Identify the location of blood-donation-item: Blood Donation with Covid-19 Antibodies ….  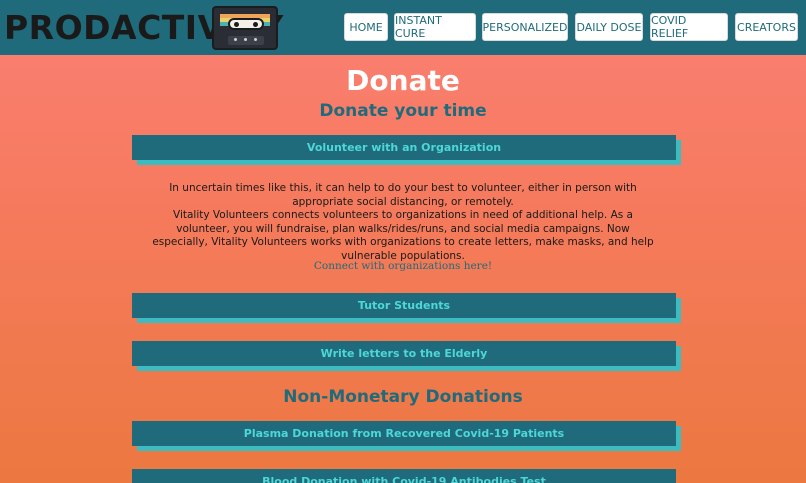
(404, 476).